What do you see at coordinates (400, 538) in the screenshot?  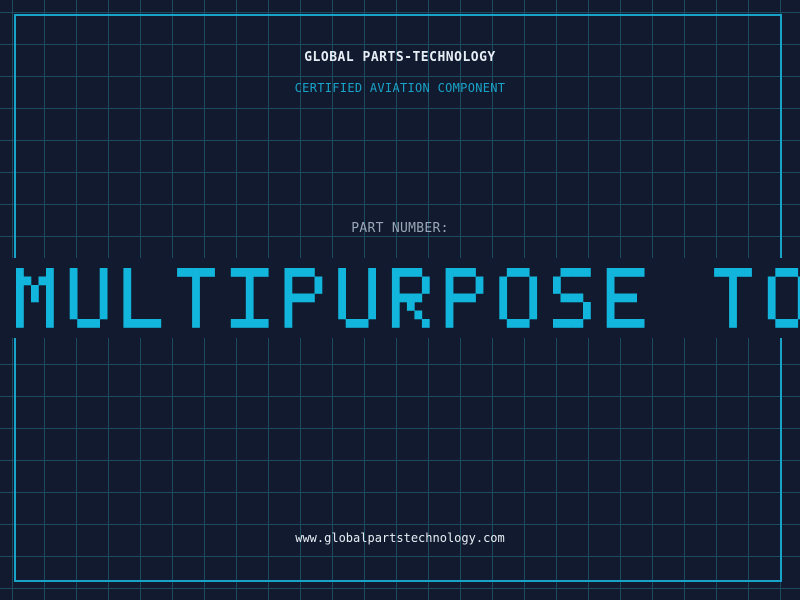 I see `website-url: www.globalpartstechnology.com` at bounding box center [400, 538].